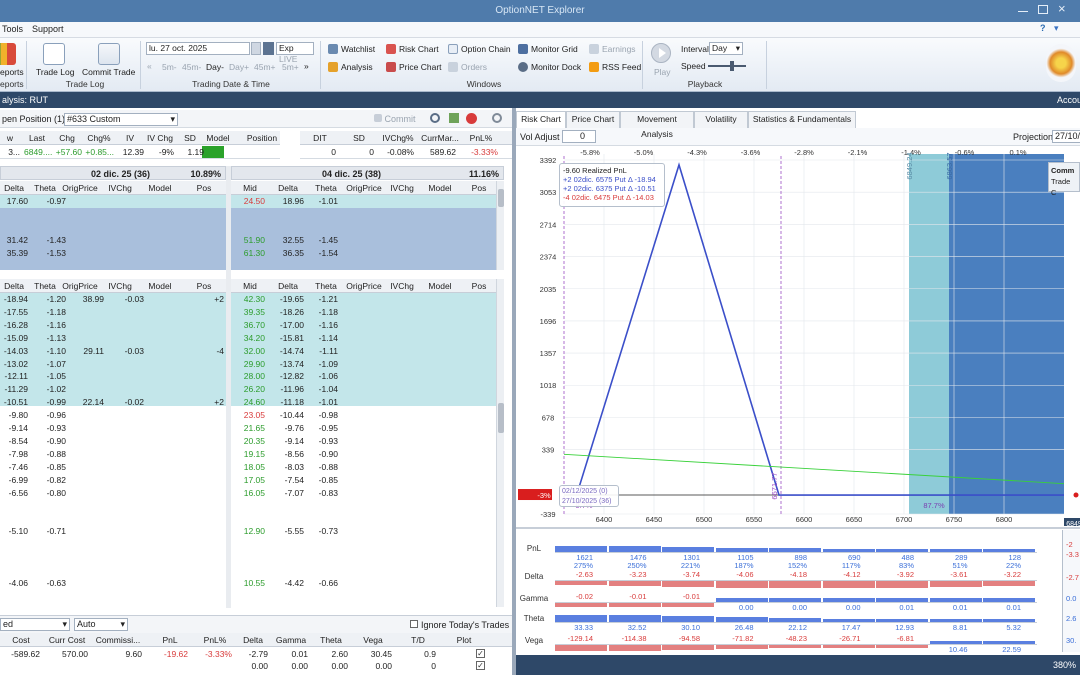  What do you see at coordinates (48, 29) in the screenshot?
I see `menu-support: Support` at bounding box center [48, 29].